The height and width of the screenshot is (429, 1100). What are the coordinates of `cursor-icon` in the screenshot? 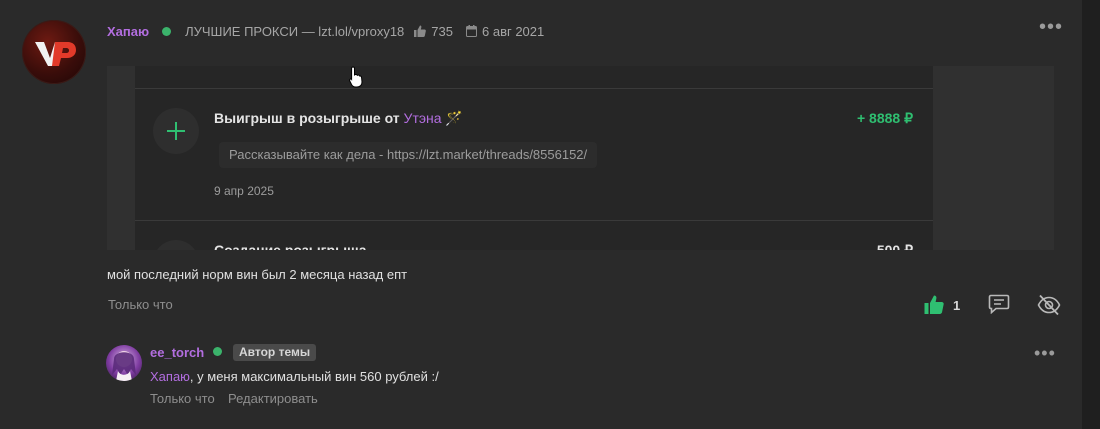 It's located at (356, 77).